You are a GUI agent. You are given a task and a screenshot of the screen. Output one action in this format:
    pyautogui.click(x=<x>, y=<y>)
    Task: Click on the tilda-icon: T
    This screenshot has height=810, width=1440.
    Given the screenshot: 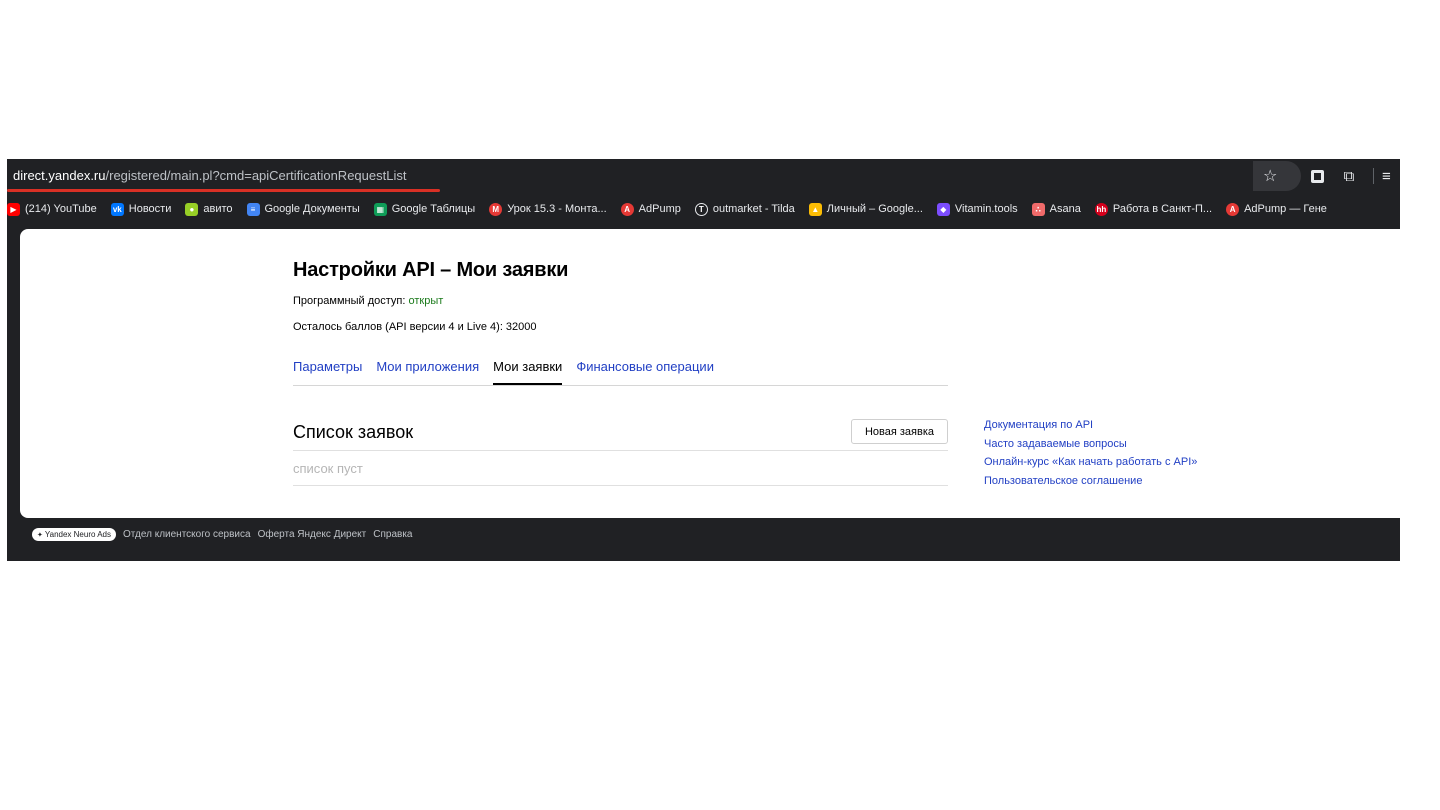 What is the action you would take?
    pyautogui.click(x=701, y=209)
    